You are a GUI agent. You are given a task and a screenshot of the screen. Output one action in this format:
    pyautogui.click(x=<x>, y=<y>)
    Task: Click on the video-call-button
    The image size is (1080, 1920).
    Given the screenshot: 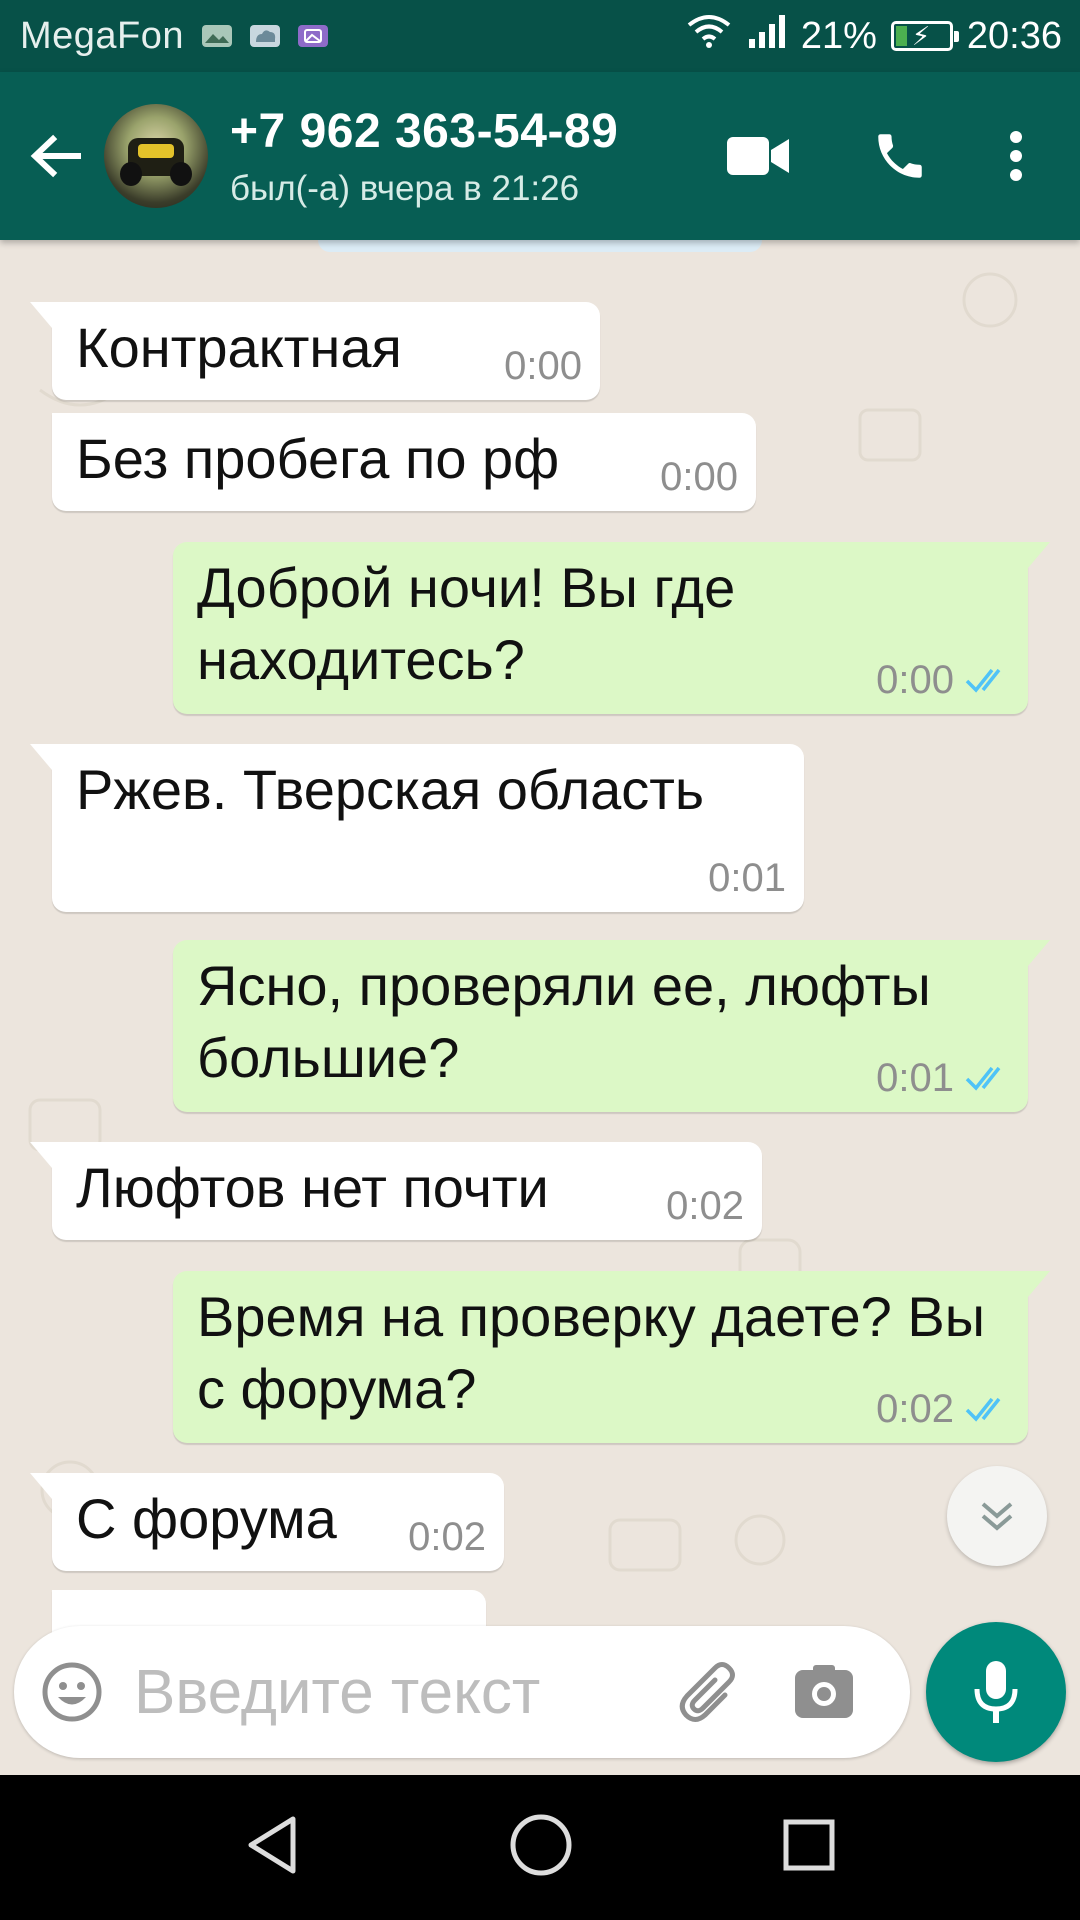 What is the action you would take?
    pyautogui.click(x=758, y=156)
    